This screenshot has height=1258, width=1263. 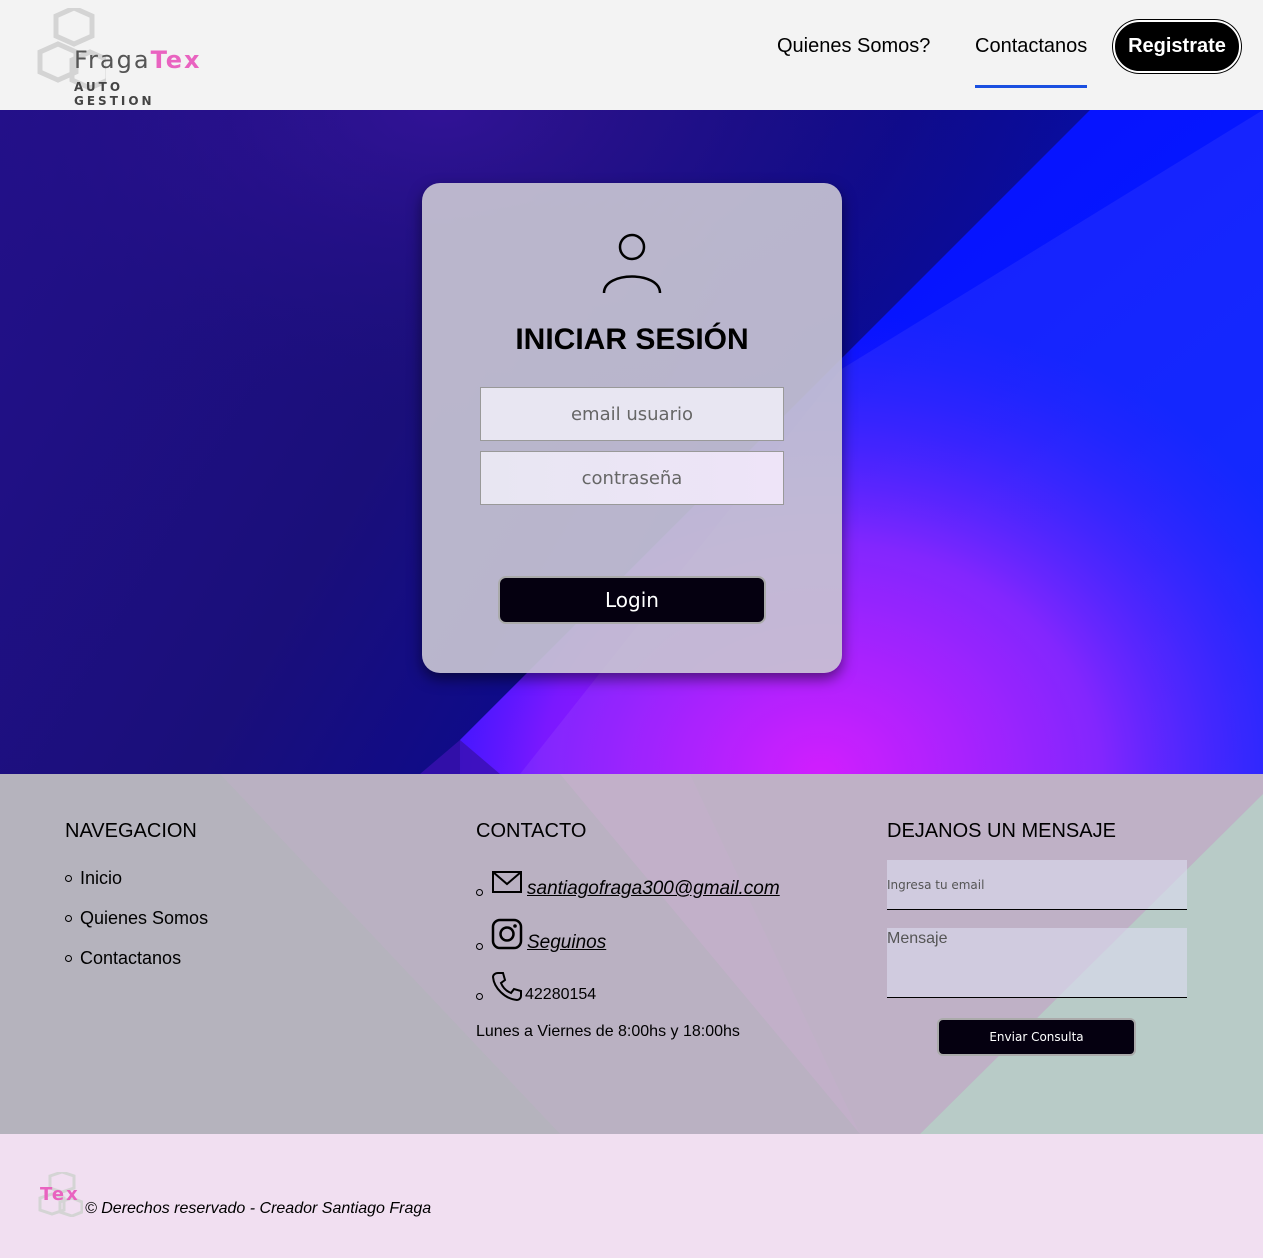 I want to click on login-card: INICIAR SESIÓN Login, so click(x=632, y=428).